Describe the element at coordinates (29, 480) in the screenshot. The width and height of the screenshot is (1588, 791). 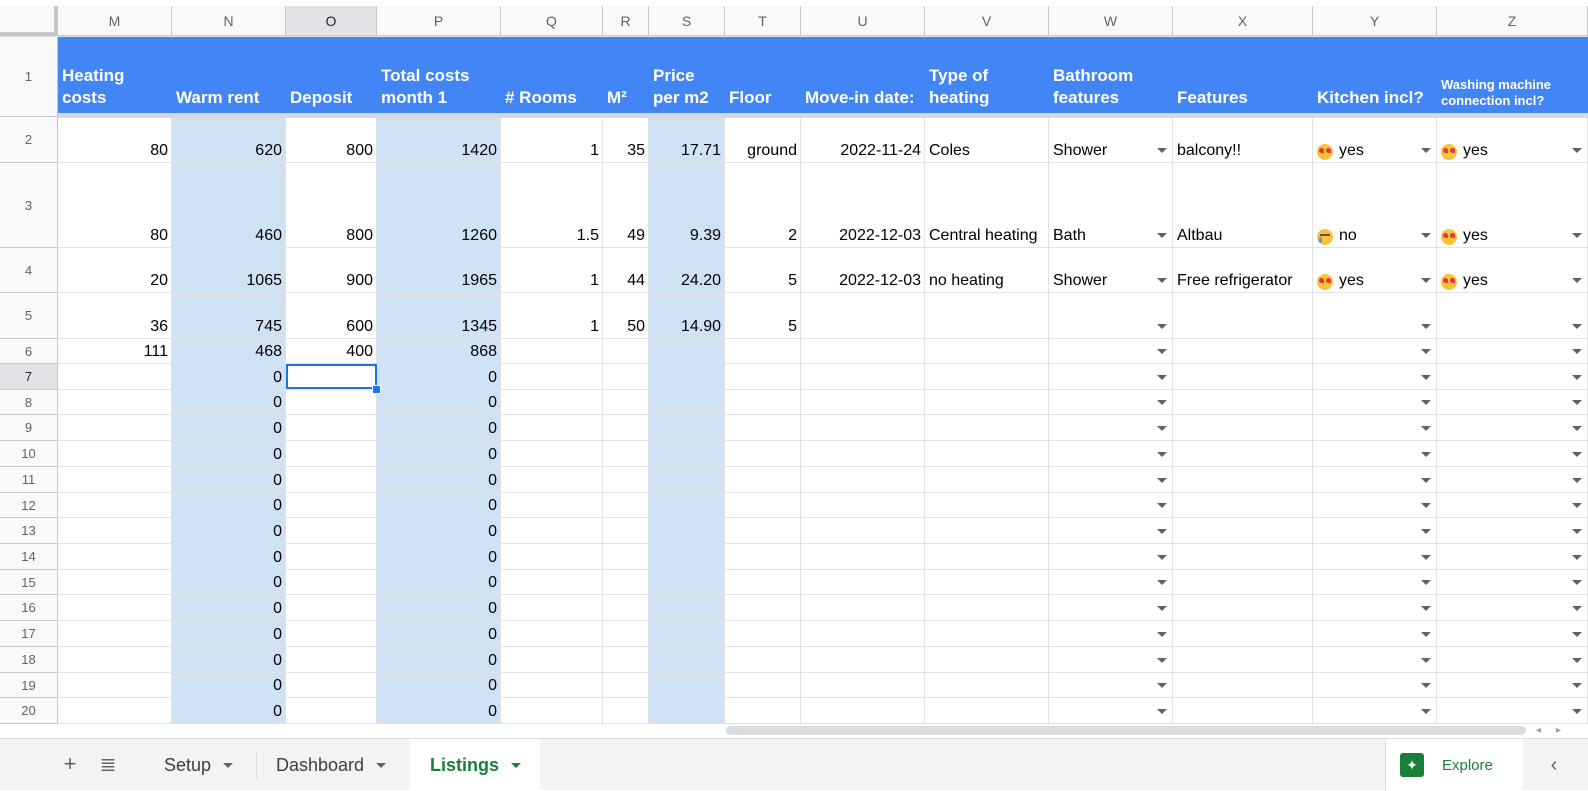
I see `row-header-11: 11` at that location.